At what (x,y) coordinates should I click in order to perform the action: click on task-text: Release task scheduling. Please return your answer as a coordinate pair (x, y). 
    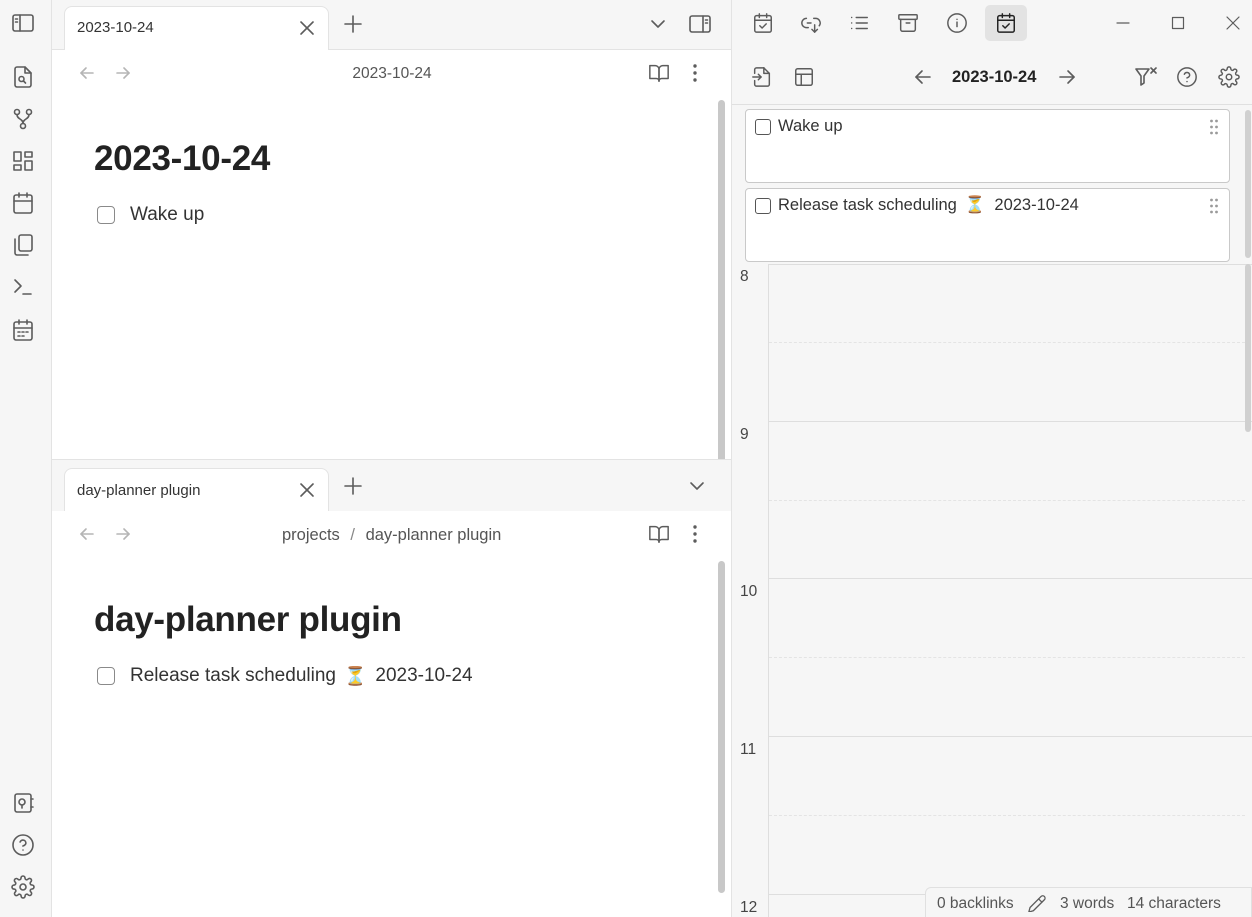
    Looking at the image, I should click on (233, 675).